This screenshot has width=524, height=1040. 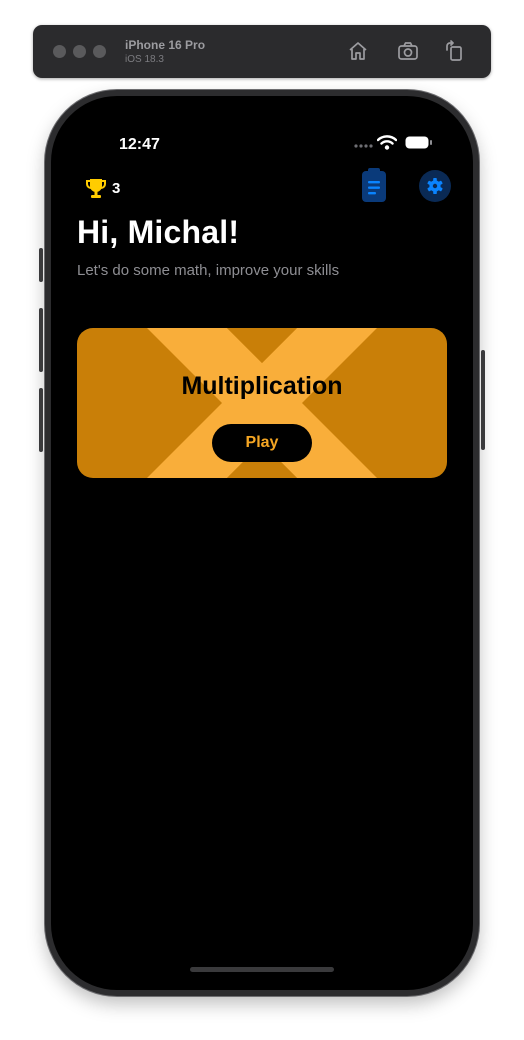 What do you see at coordinates (374, 185) in the screenshot?
I see `clipboard-icon` at bounding box center [374, 185].